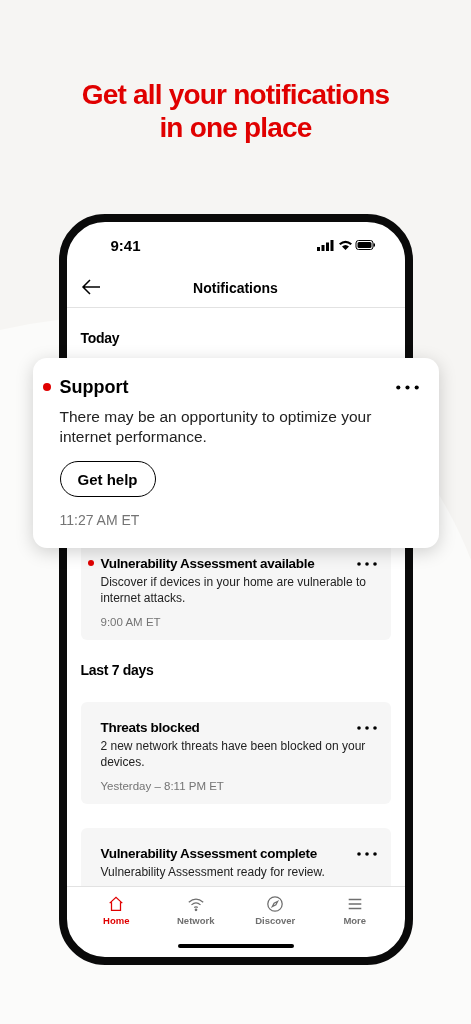  I want to click on nav-tab: More, so click(354, 914).